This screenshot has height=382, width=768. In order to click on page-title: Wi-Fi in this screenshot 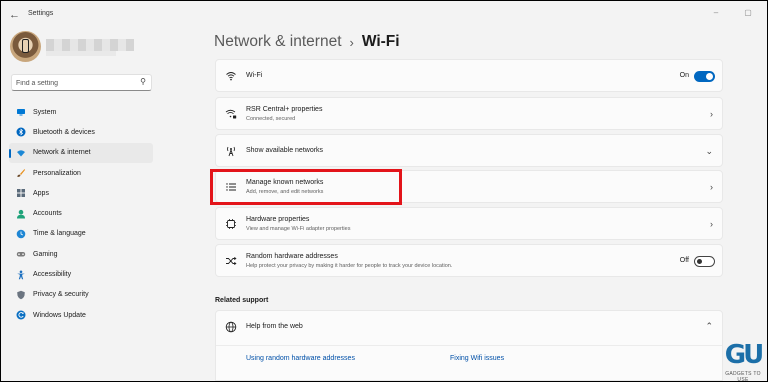, I will do `click(380, 41)`.